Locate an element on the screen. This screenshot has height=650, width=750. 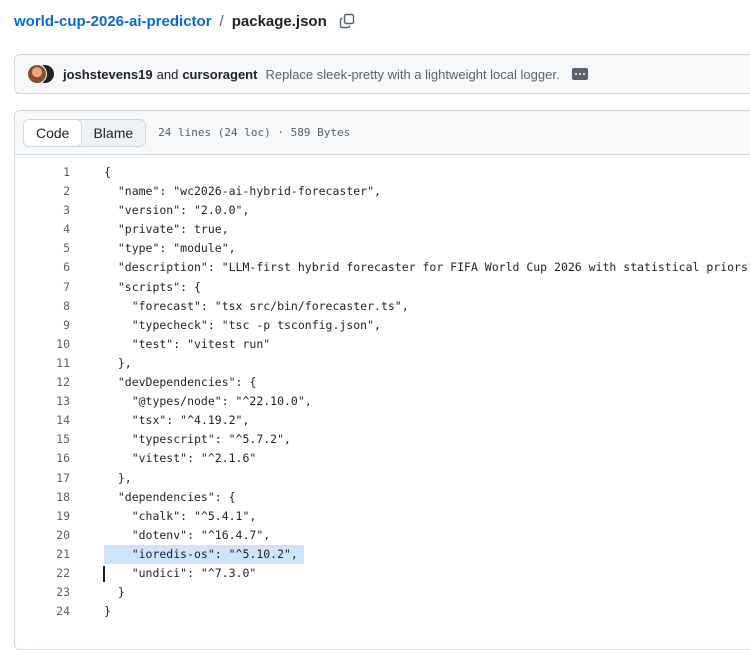
code-line: 4 "private": true, is located at coordinates (382, 229).